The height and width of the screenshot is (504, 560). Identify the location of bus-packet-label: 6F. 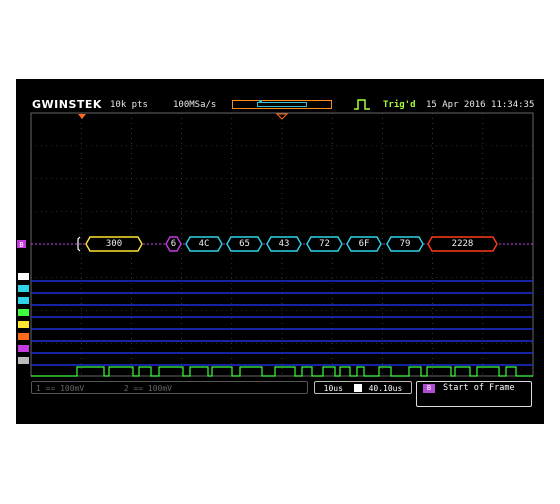
(364, 244).